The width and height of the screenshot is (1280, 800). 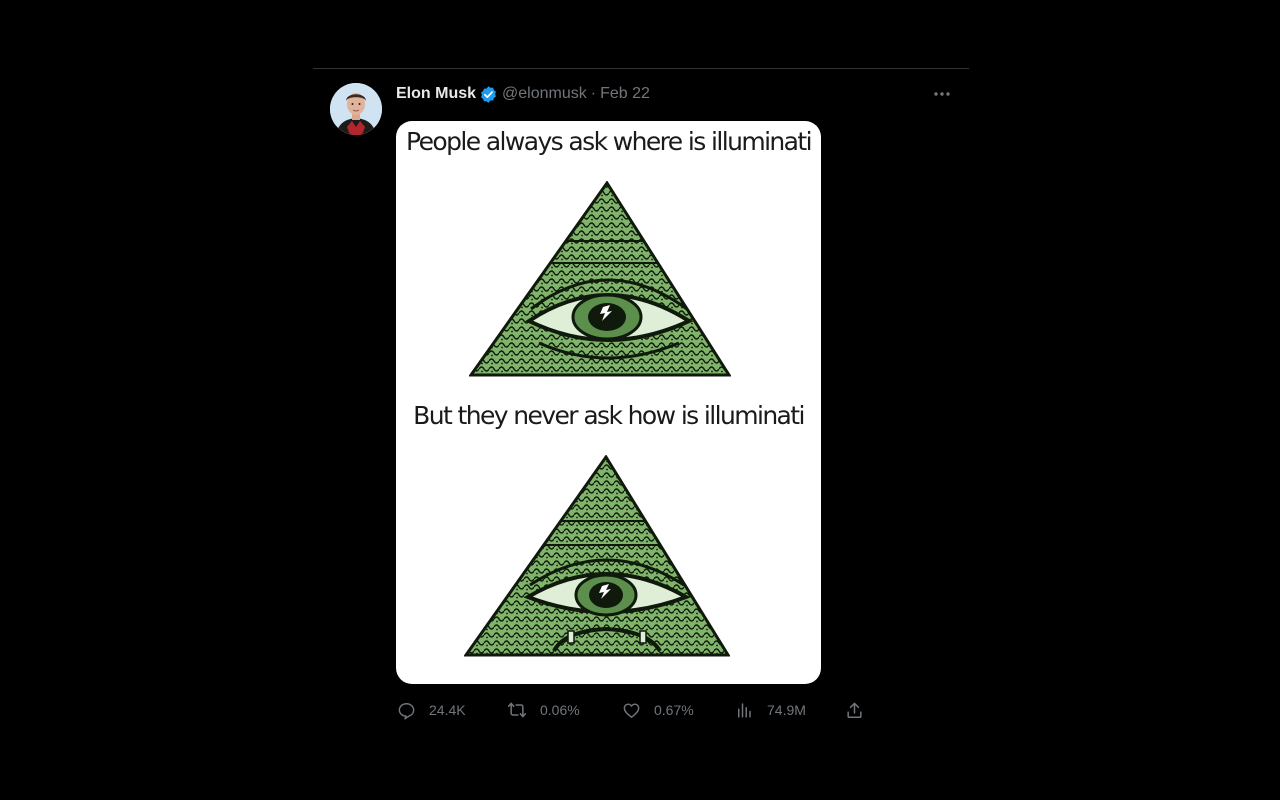 What do you see at coordinates (744, 710) in the screenshot?
I see `views-chart-icon` at bounding box center [744, 710].